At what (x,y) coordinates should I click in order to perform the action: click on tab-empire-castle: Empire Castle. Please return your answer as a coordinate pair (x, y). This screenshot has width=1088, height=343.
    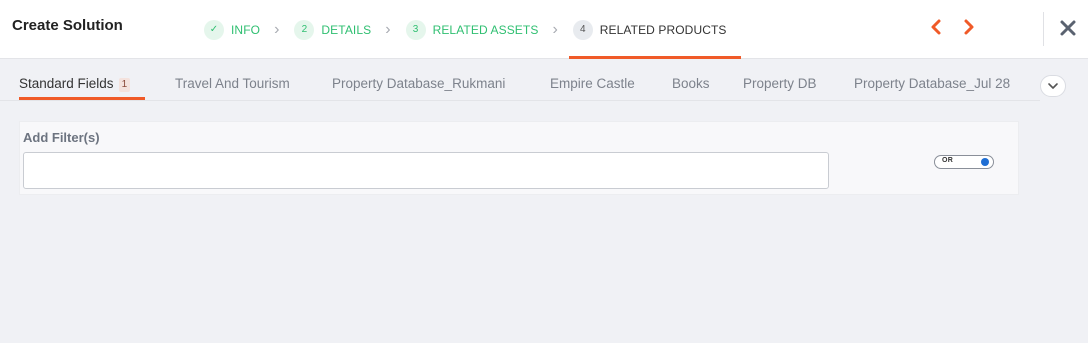
    Looking at the image, I should click on (592, 83).